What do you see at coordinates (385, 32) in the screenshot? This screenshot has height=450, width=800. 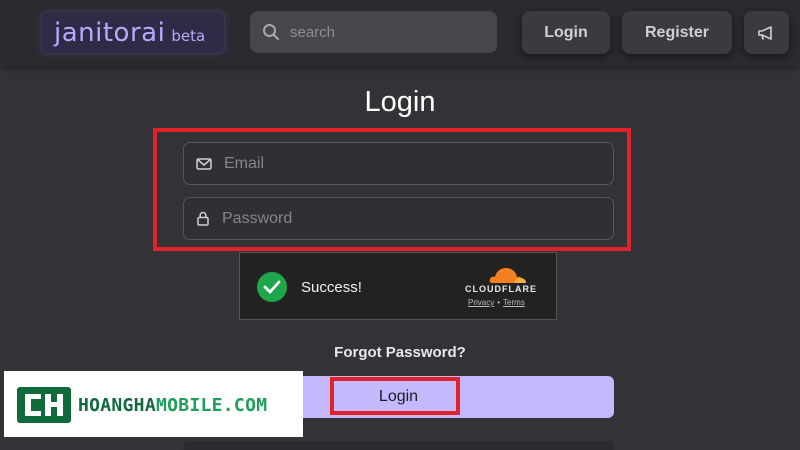 I see `search-input` at bounding box center [385, 32].